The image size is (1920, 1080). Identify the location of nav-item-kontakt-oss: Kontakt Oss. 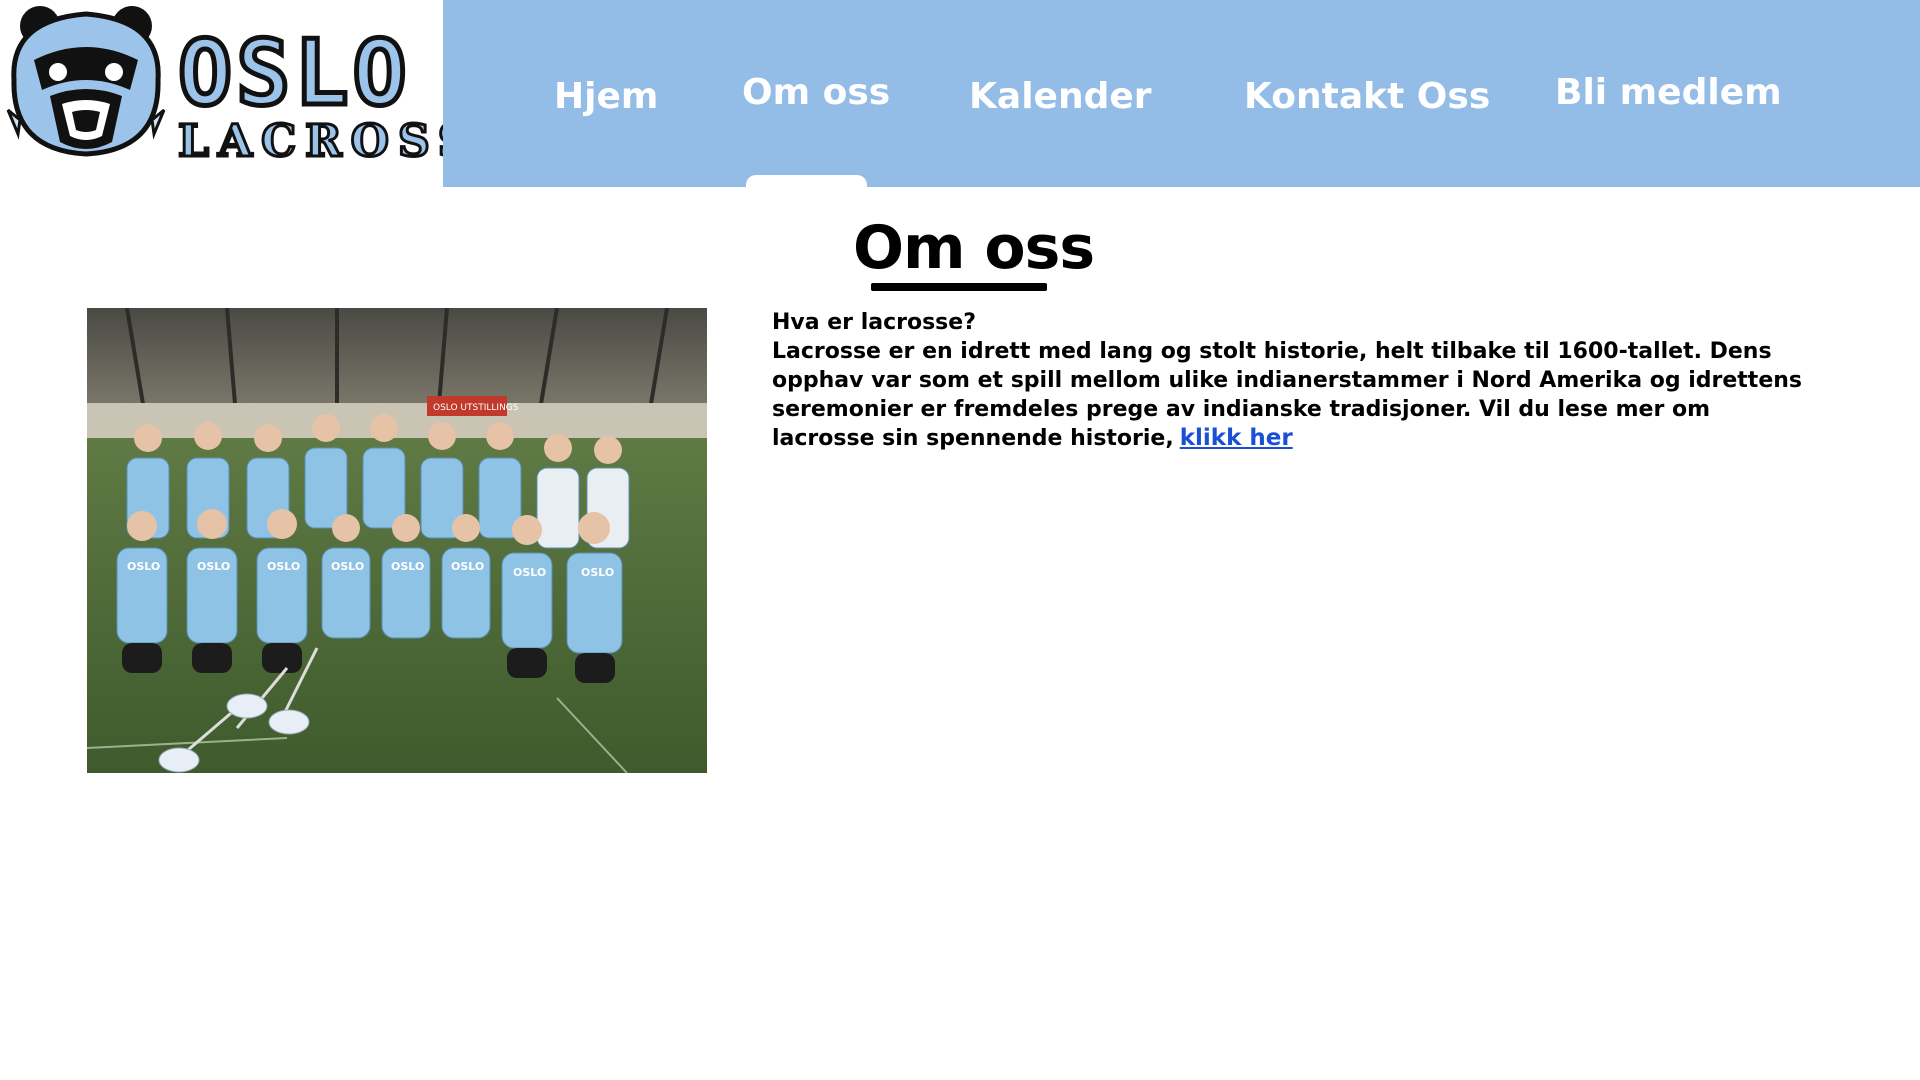
(1367, 96).